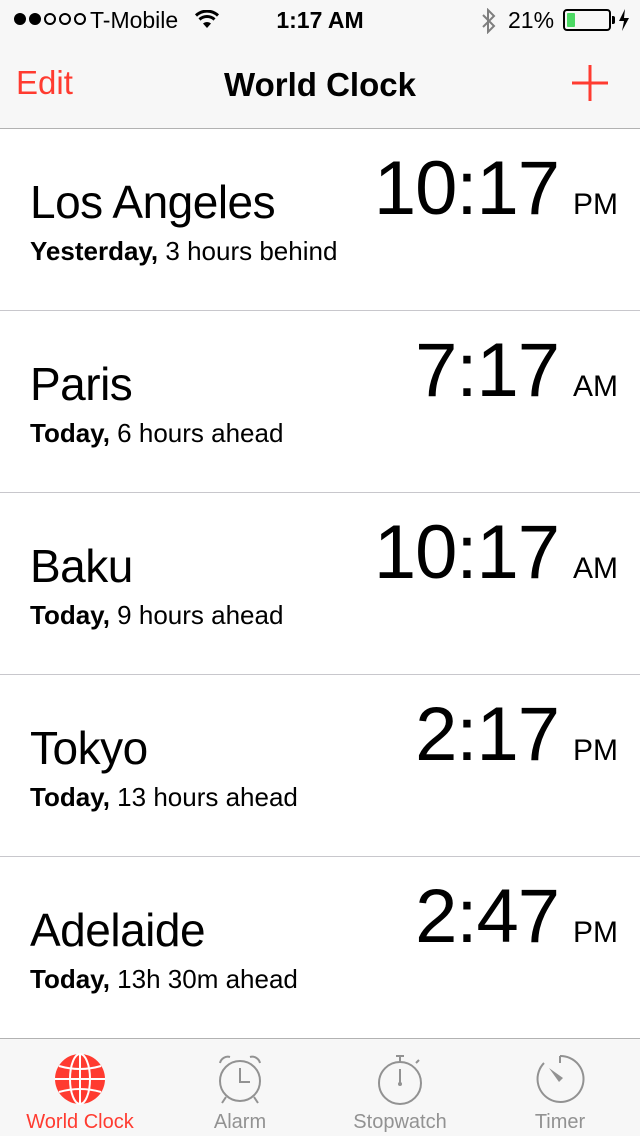  Describe the element at coordinates (240, 1079) in the screenshot. I see `alarm-clock-icon` at that location.